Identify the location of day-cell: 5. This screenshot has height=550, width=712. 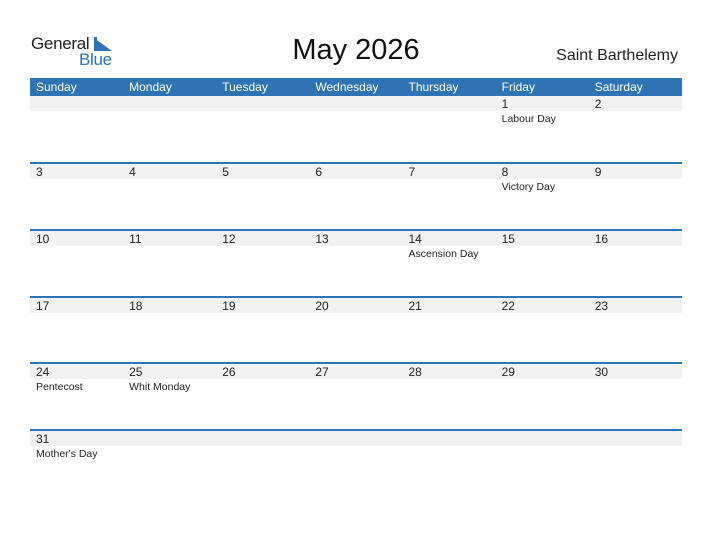
(262, 196).